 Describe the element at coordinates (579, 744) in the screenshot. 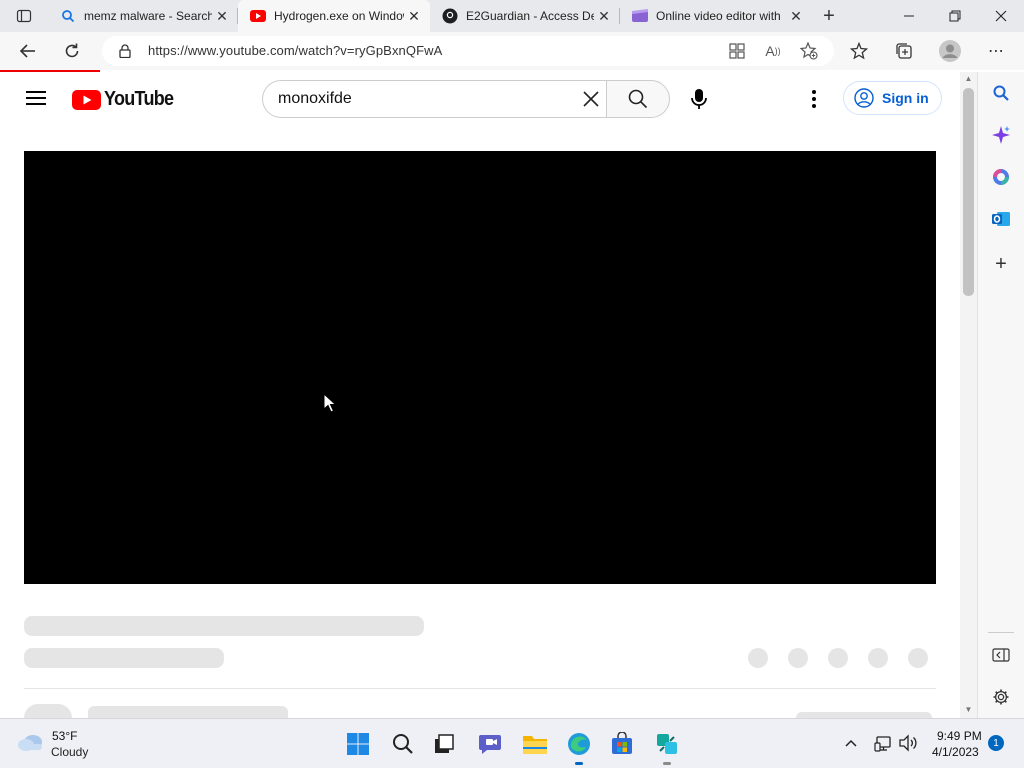

I see `edge-browser-icon` at that location.